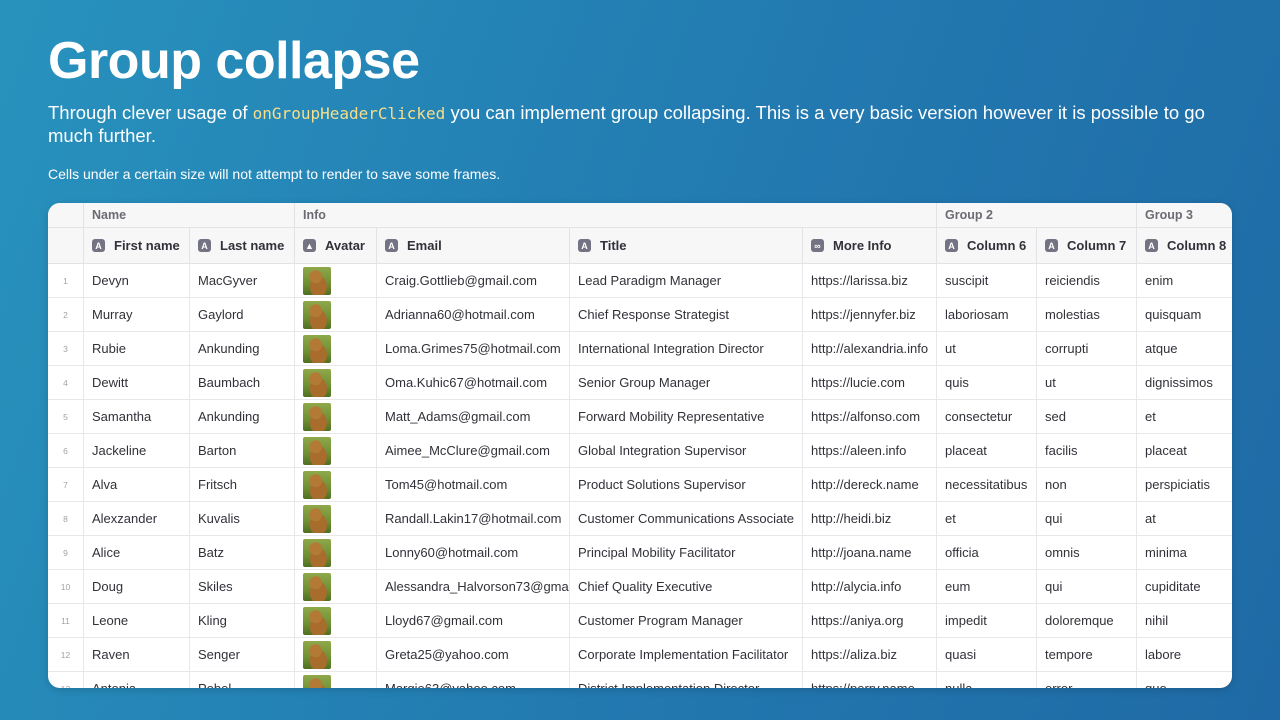  I want to click on cell-more-info: http://dereck.name, so click(870, 485).